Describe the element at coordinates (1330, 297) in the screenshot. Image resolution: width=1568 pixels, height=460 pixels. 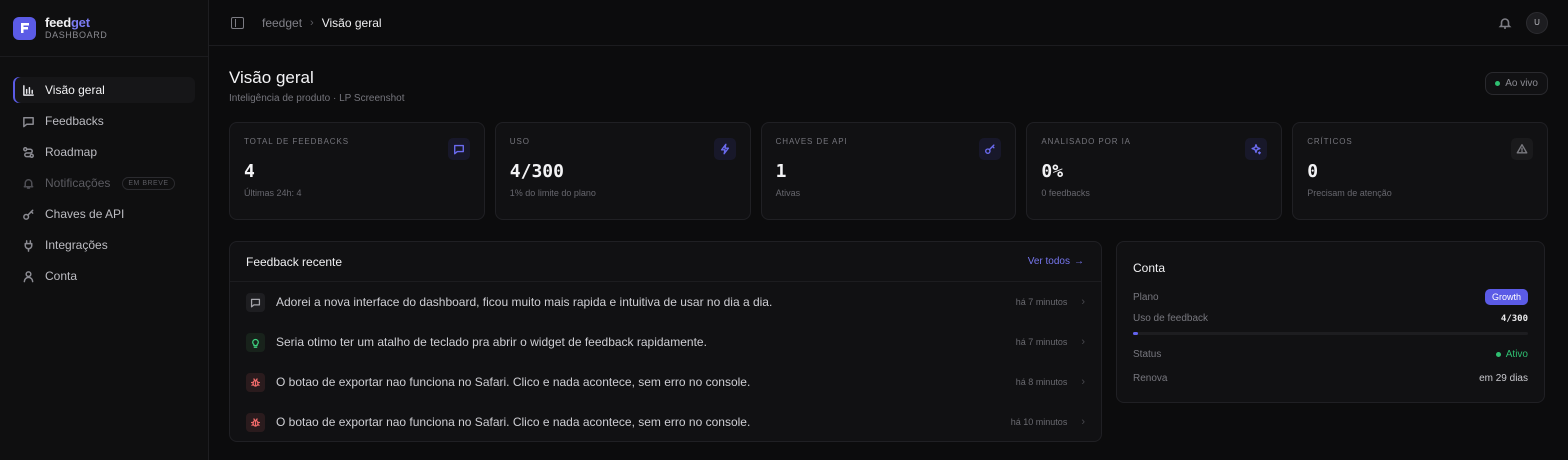
I see `account-plan-row: Plano Growth` at that location.